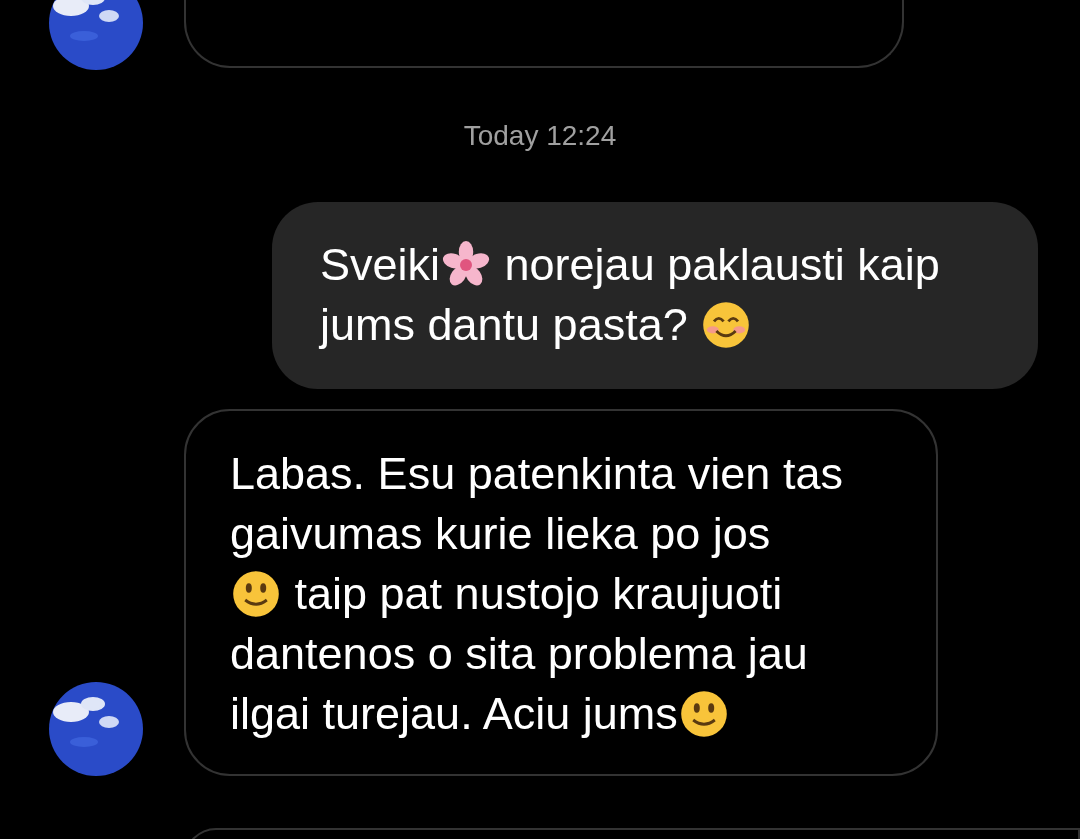 Image resolution: width=1080 pixels, height=839 pixels. I want to click on timestamp: Today 12:24, so click(540, 136).